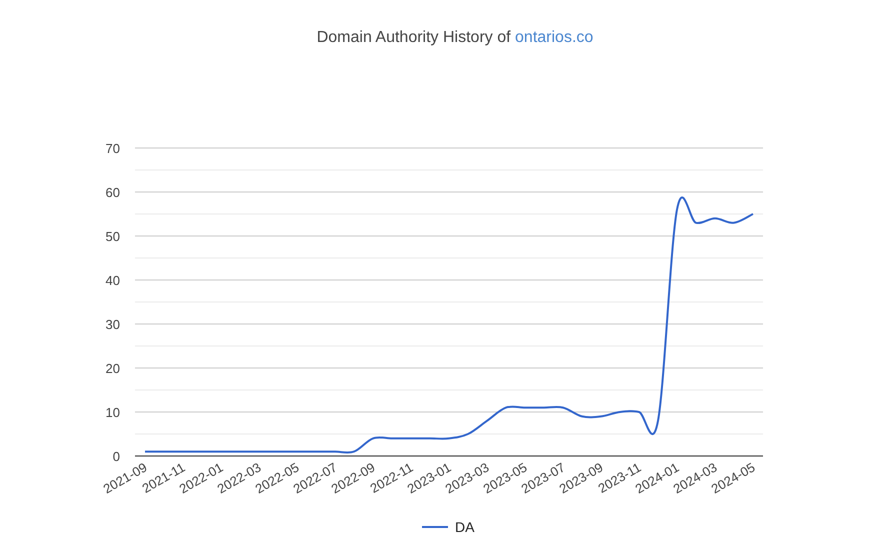 This screenshot has height=553, width=892. What do you see at coordinates (113, 412) in the screenshot?
I see `y-axis-label: 10` at bounding box center [113, 412].